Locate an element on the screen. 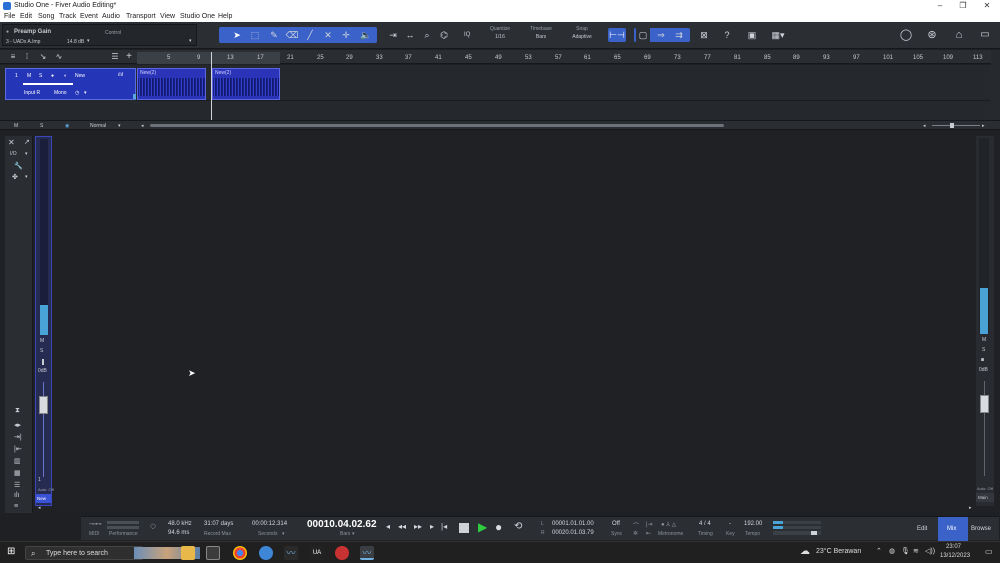 The height and width of the screenshot is (563, 1000). network-icon: ◍ is located at coordinates (892, 551).